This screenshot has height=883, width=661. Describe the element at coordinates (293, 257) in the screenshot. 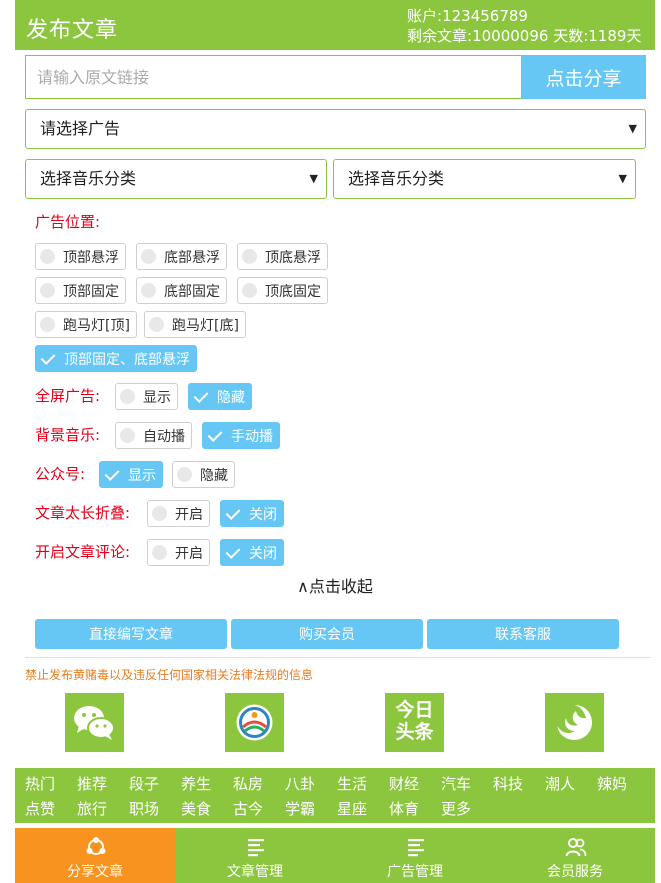

I see `option-label: 顶底悬浮` at that location.